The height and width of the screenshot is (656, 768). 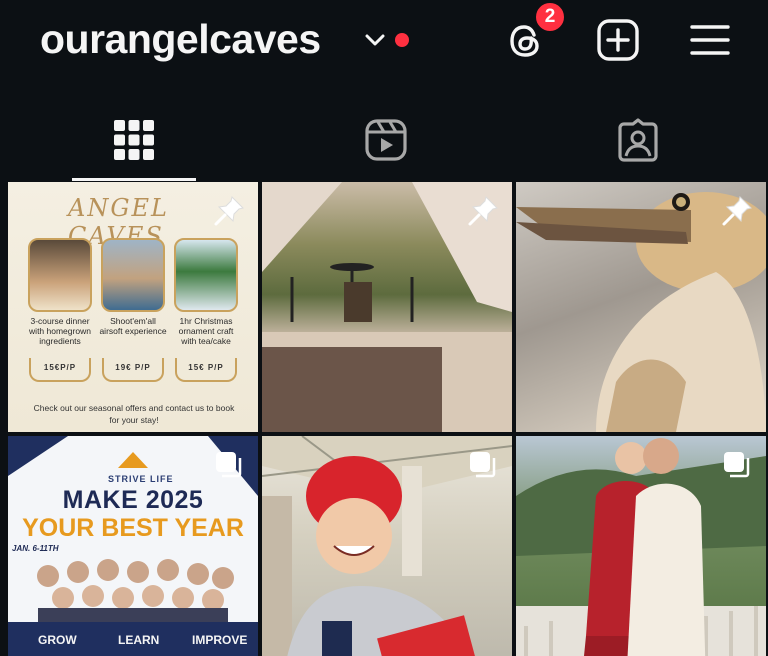 I want to click on chevron-down-icon, so click(x=375, y=40).